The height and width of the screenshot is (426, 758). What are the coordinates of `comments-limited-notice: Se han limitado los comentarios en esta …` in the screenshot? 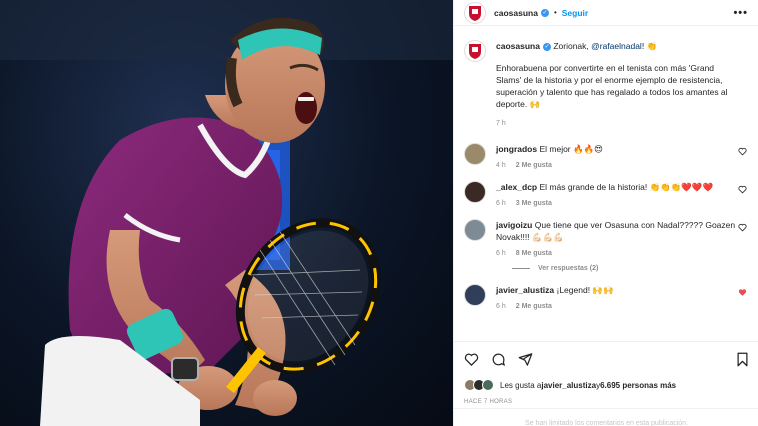 It's located at (606, 417).